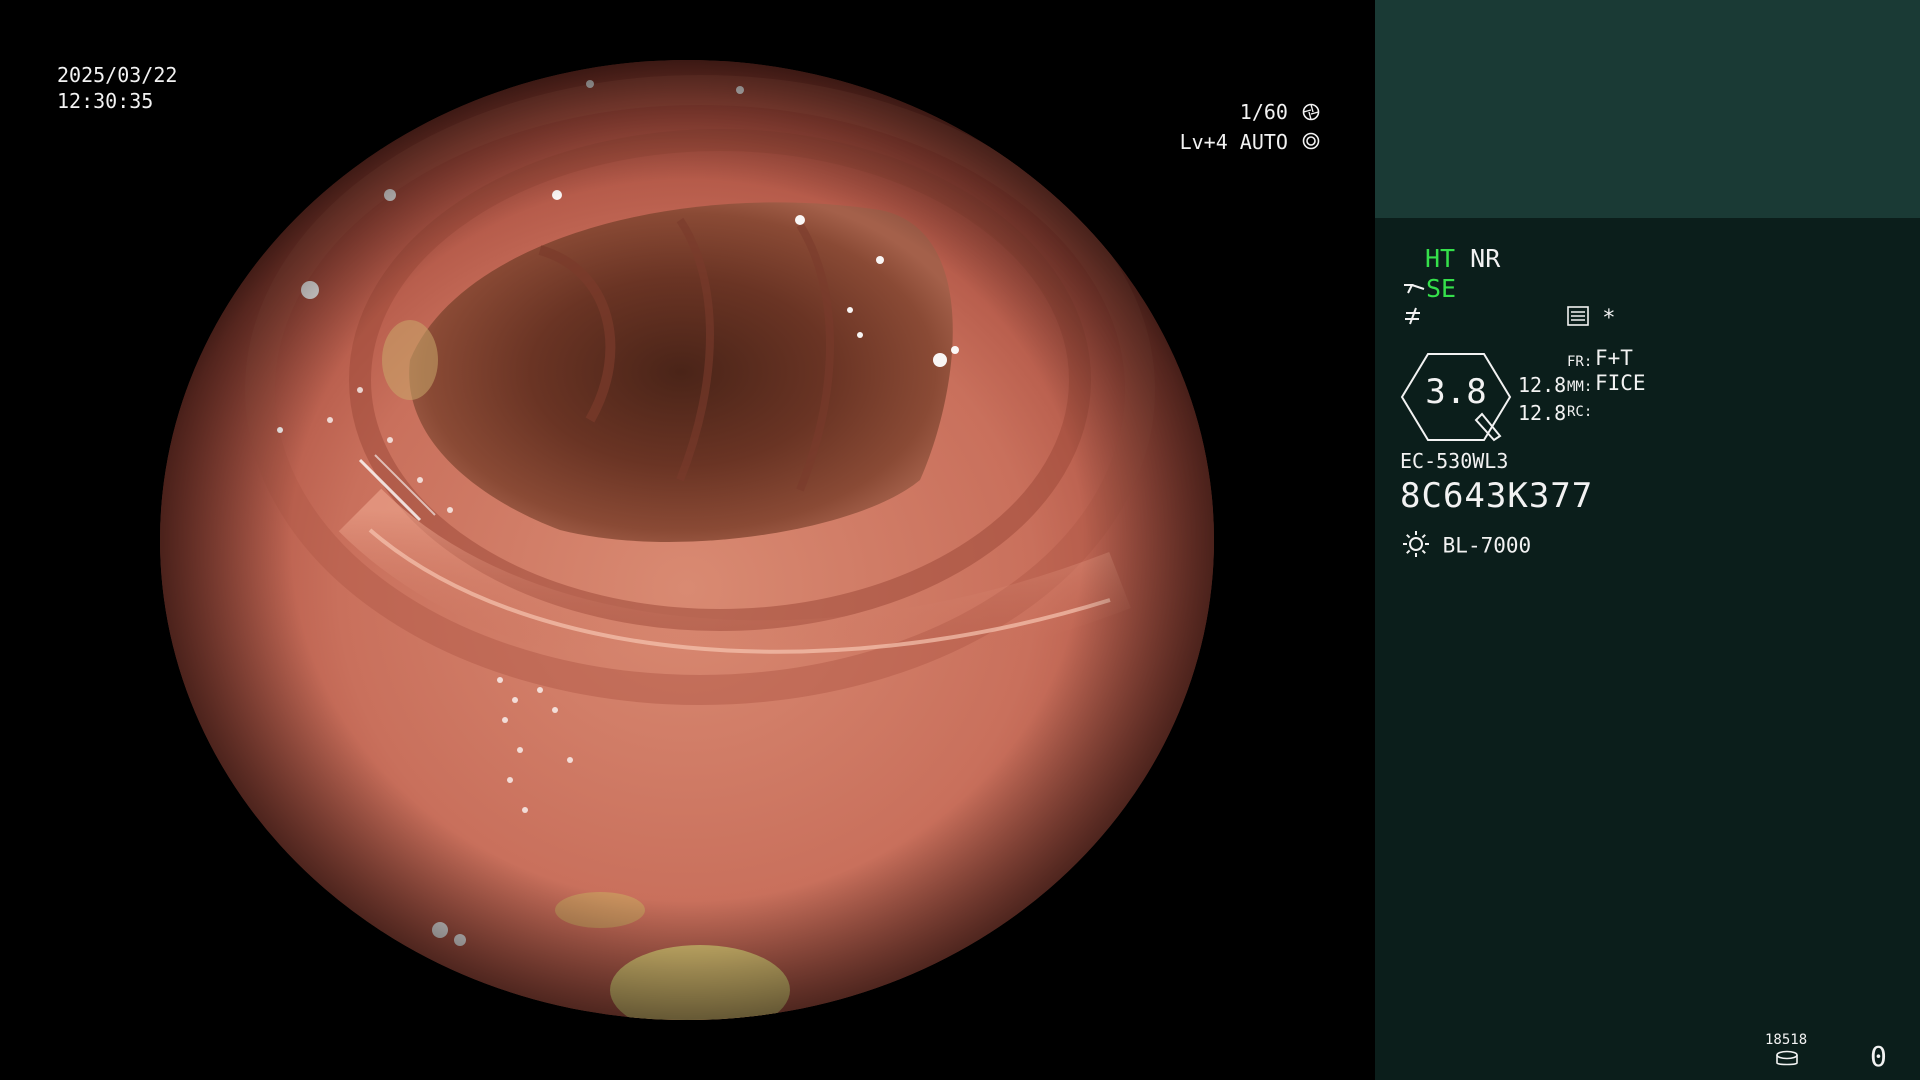 The image size is (1920, 1080). Describe the element at coordinates (1233, 141) in the screenshot. I see `level-text: Lv+4 AUTO` at that location.